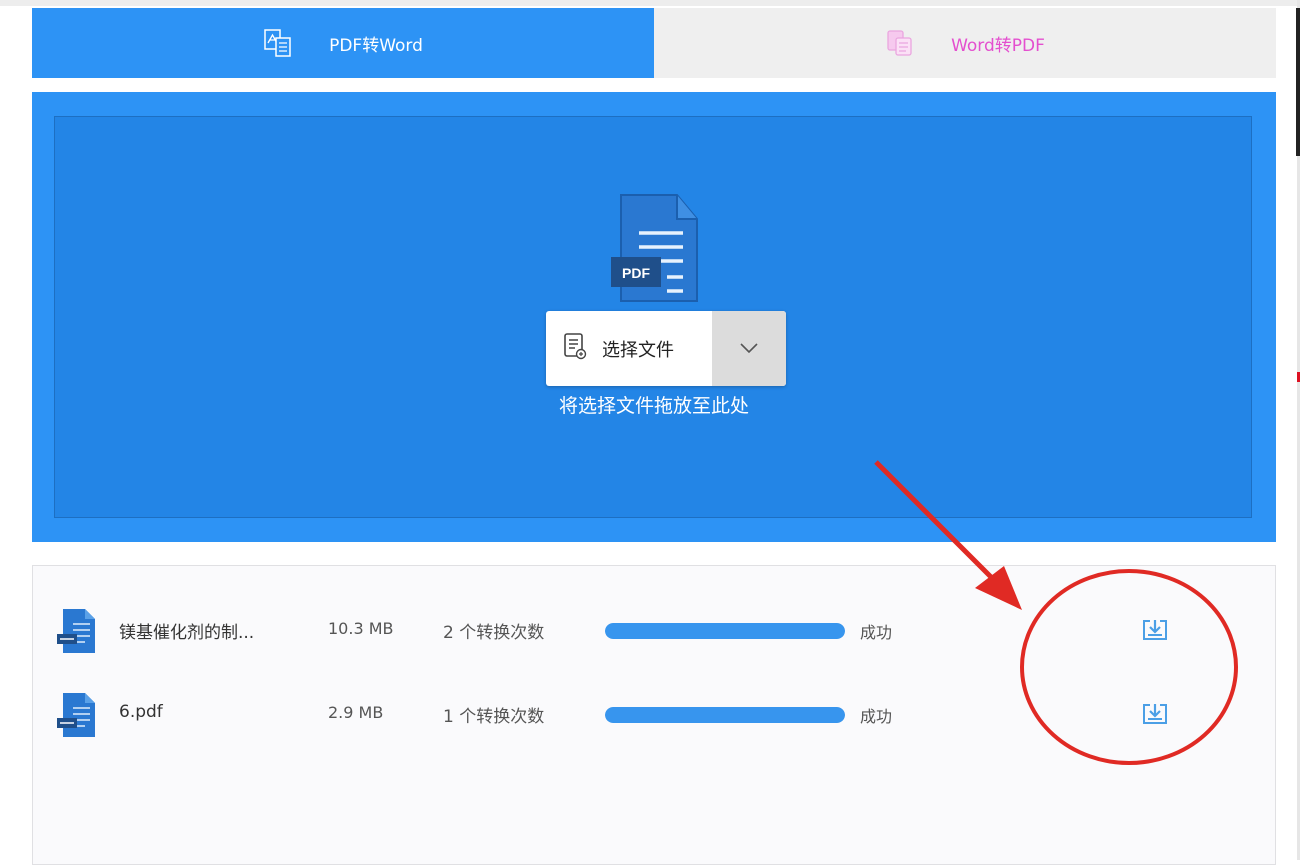  What do you see at coordinates (141, 712) in the screenshot?
I see `file-name: 6.pdf` at bounding box center [141, 712].